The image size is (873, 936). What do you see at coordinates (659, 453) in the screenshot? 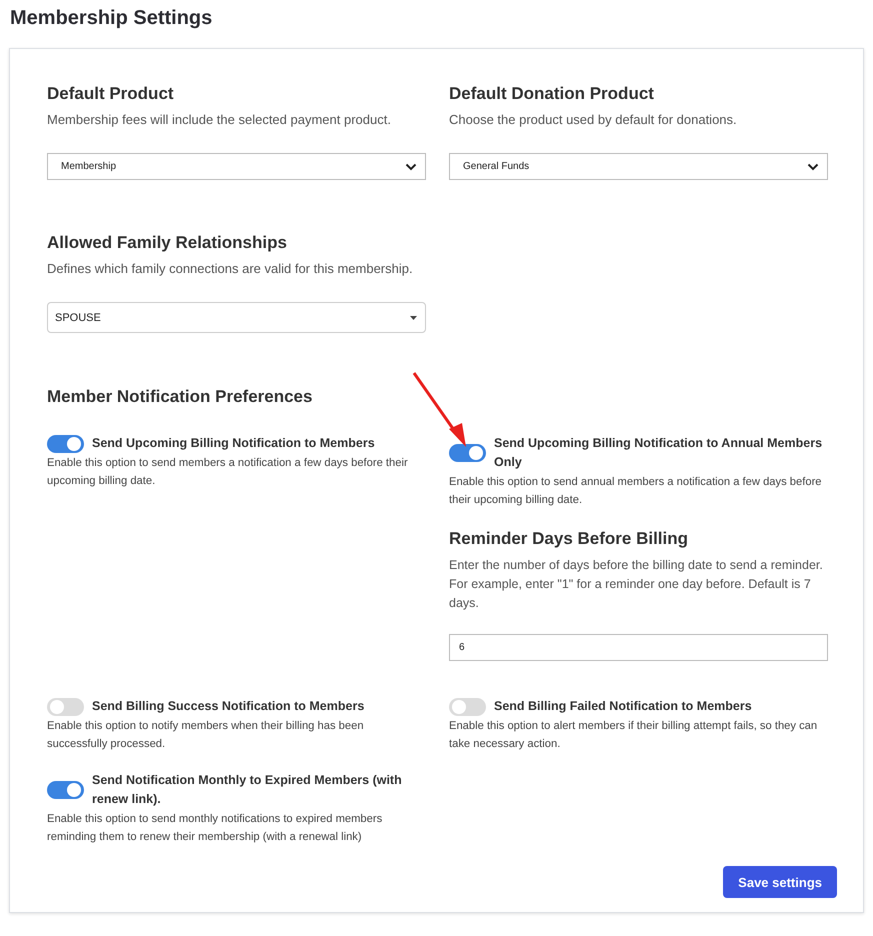
I see `toggle-label: Send Upcoming Billing Notification to Annual Members Only` at bounding box center [659, 453].